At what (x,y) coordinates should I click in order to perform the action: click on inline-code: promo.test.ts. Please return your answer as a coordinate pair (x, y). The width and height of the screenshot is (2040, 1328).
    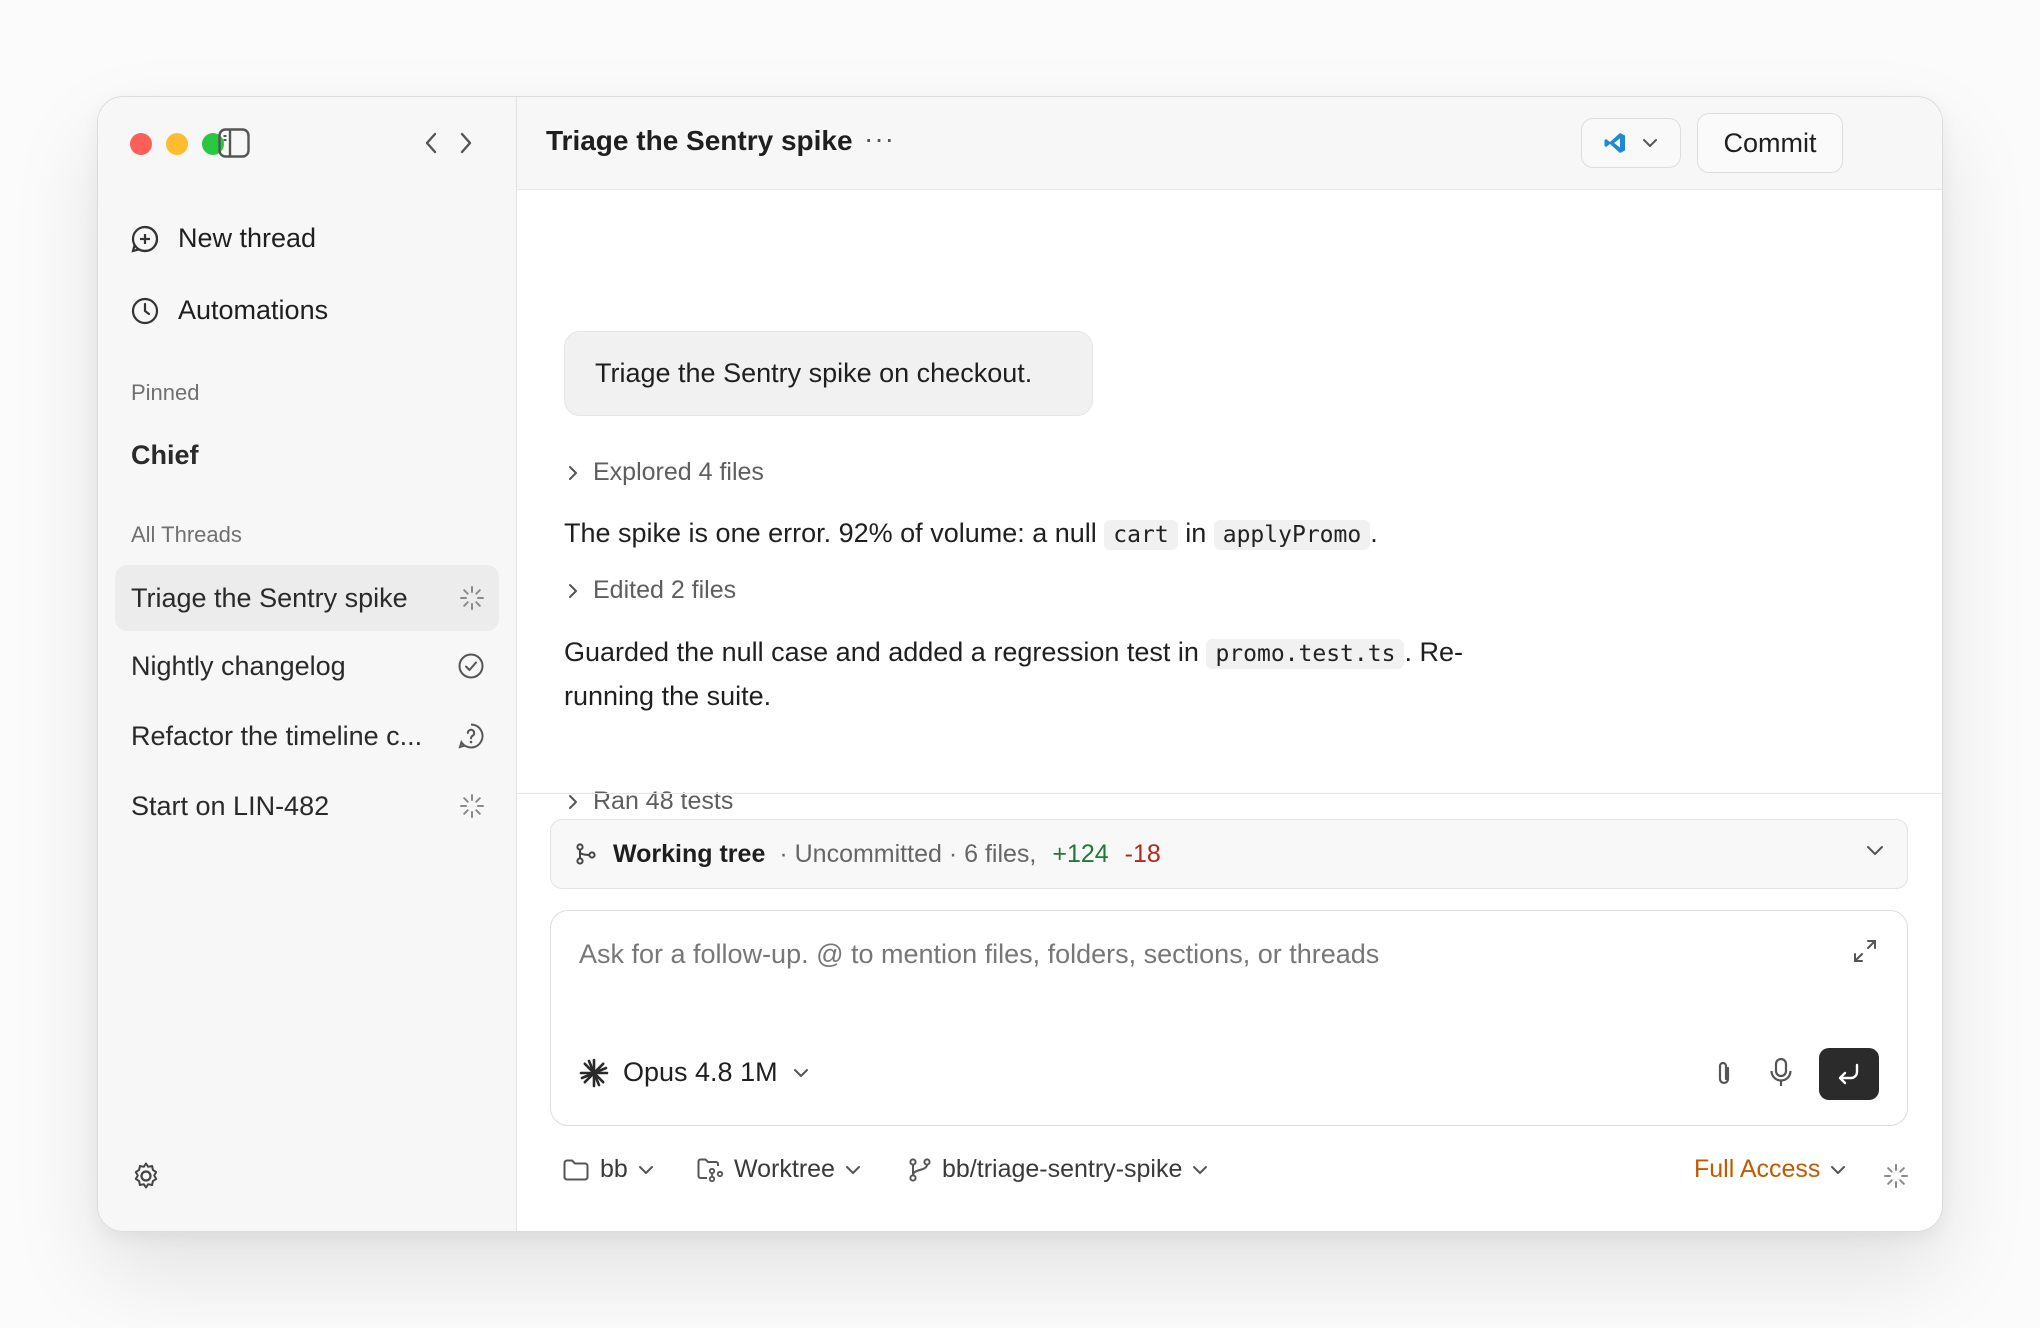
    Looking at the image, I should click on (1305, 654).